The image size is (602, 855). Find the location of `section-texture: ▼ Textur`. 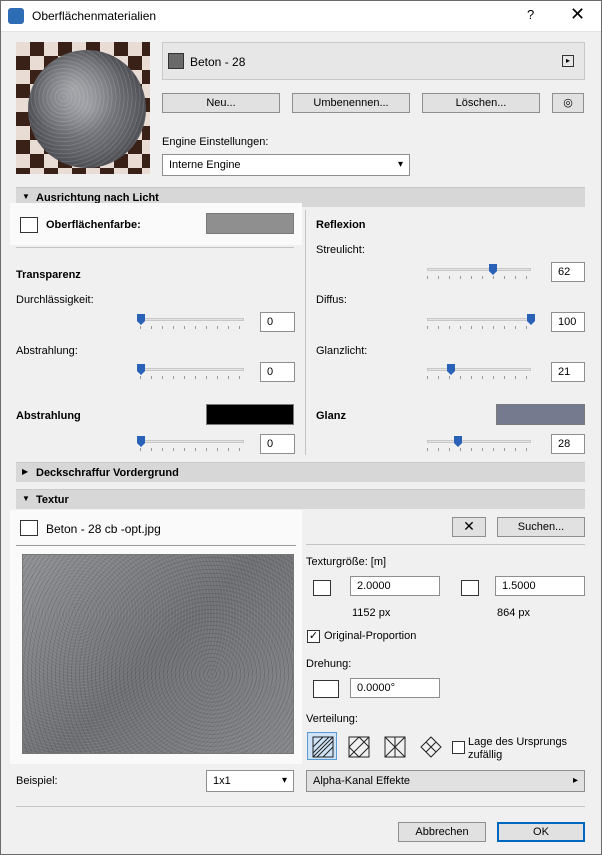

section-texture: ▼ Textur is located at coordinates (300, 499).